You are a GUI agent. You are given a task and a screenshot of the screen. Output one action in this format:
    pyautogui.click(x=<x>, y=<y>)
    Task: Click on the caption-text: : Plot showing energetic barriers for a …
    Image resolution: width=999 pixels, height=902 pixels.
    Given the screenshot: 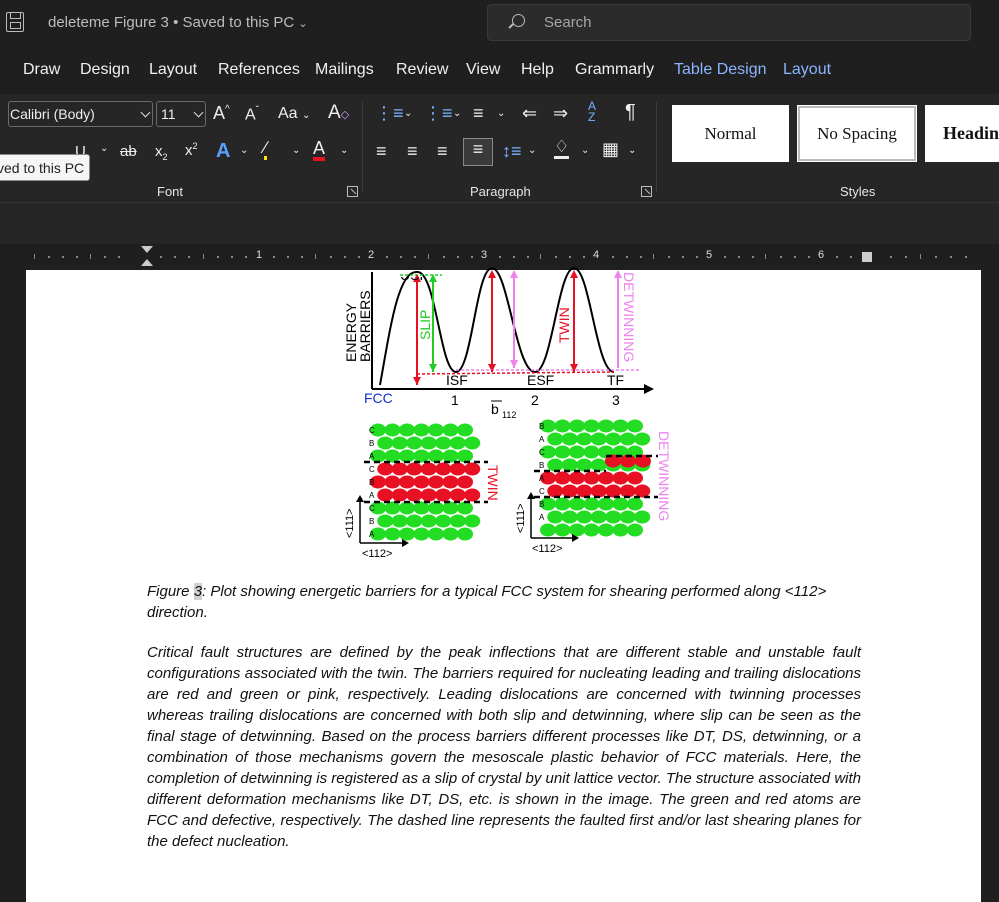 What is the action you would take?
    pyautogui.click(x=487, y=602)
    